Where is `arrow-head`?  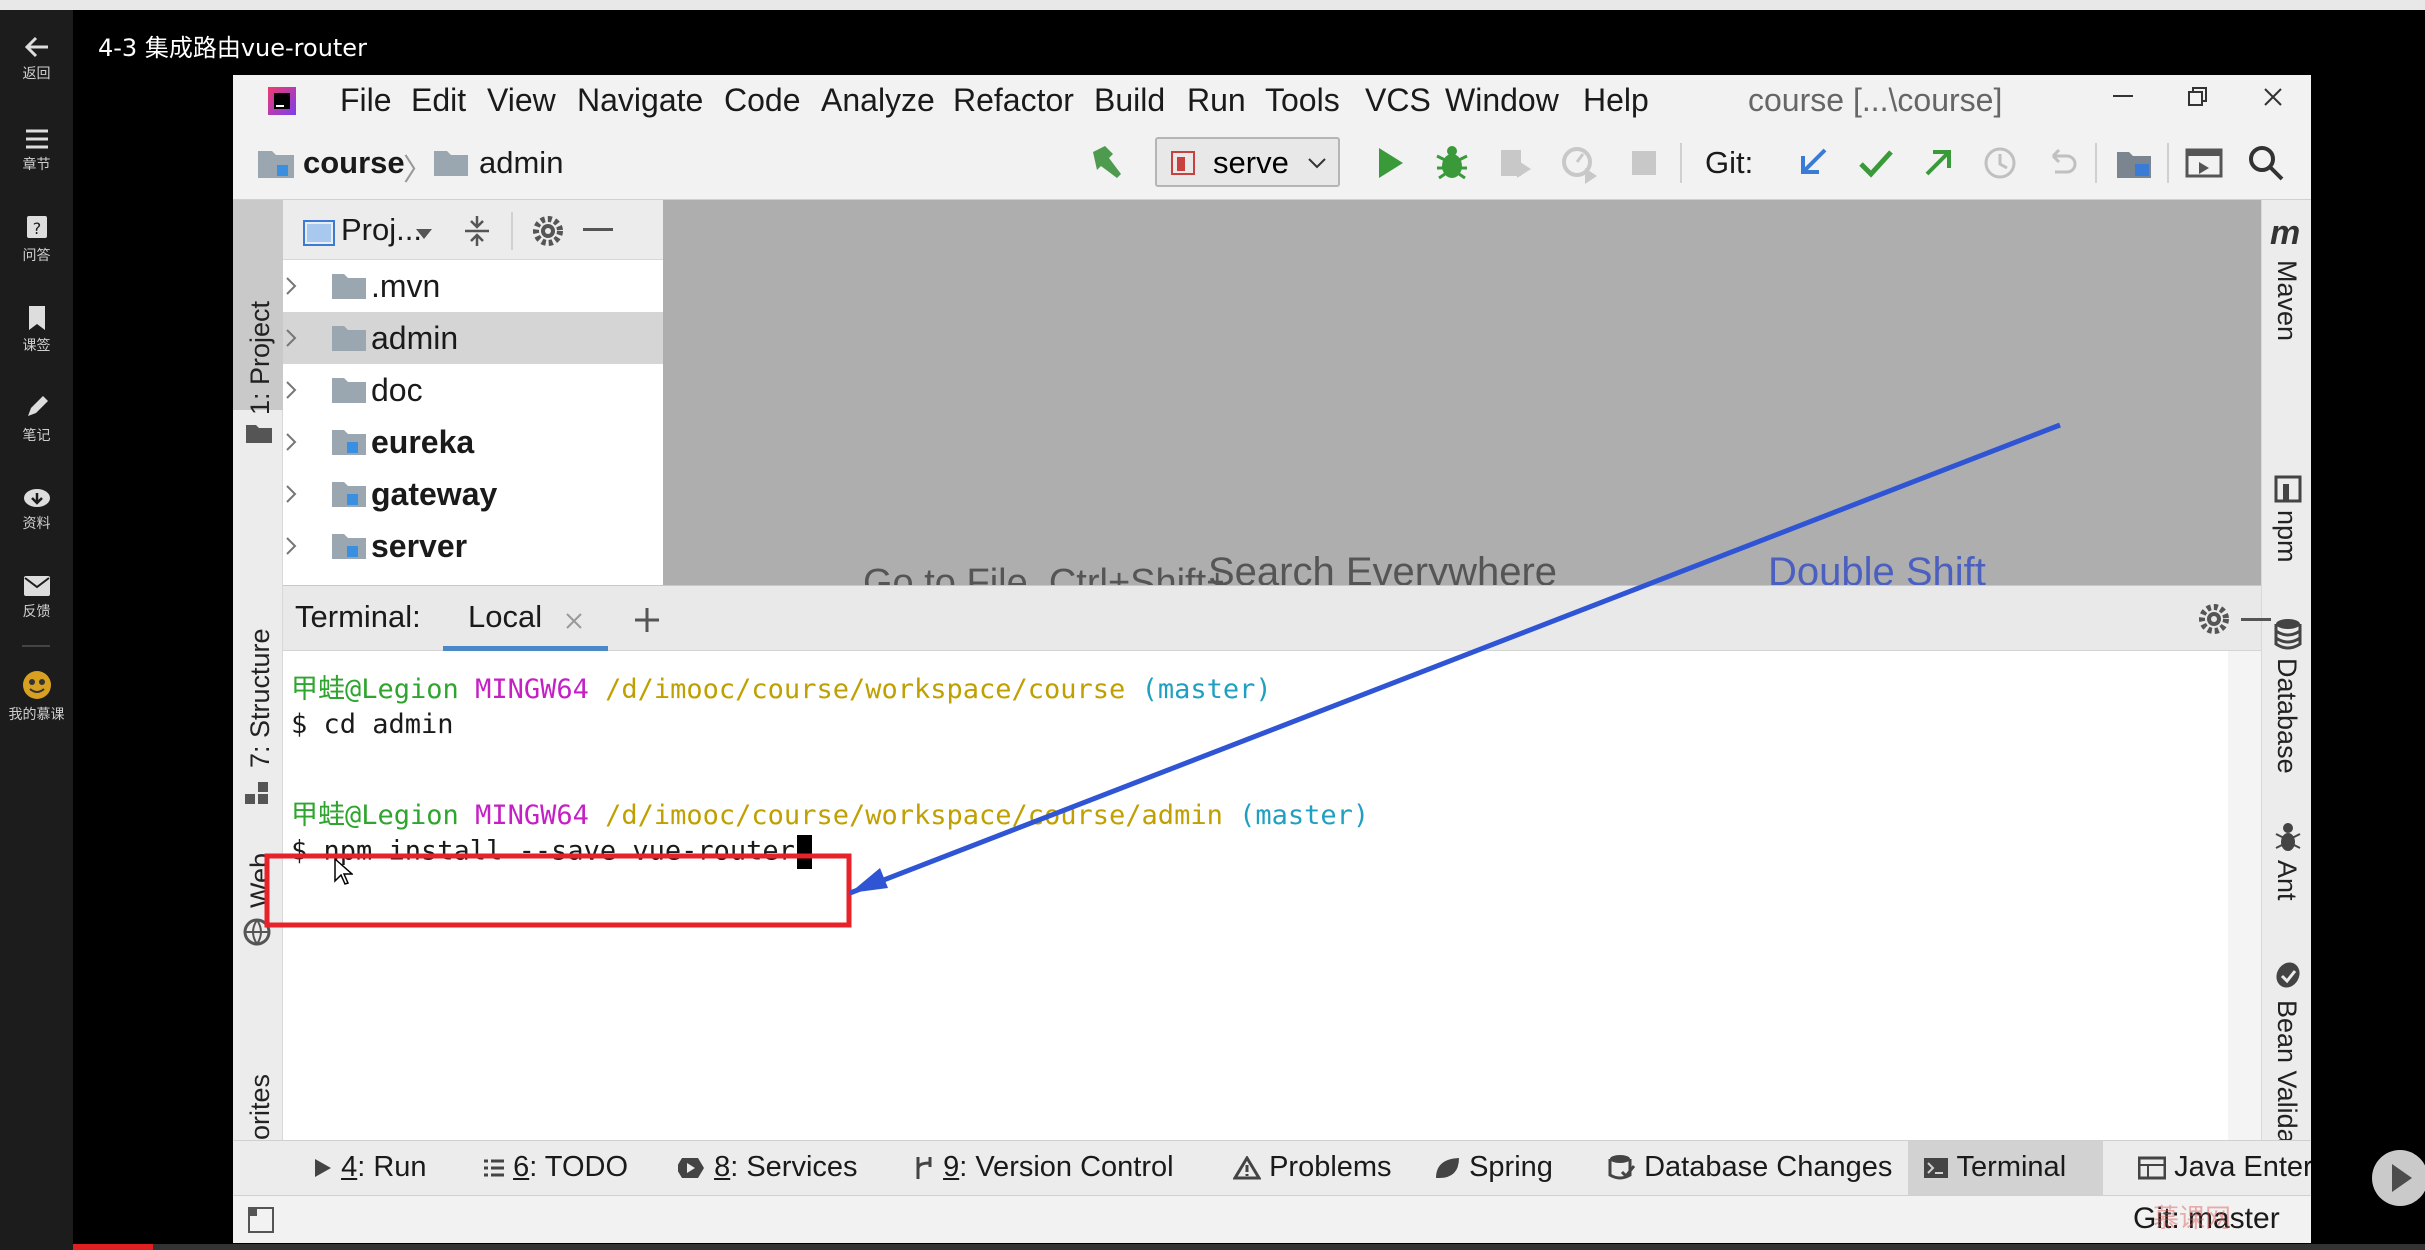 arrow-head is located at coordinates (869, 880).